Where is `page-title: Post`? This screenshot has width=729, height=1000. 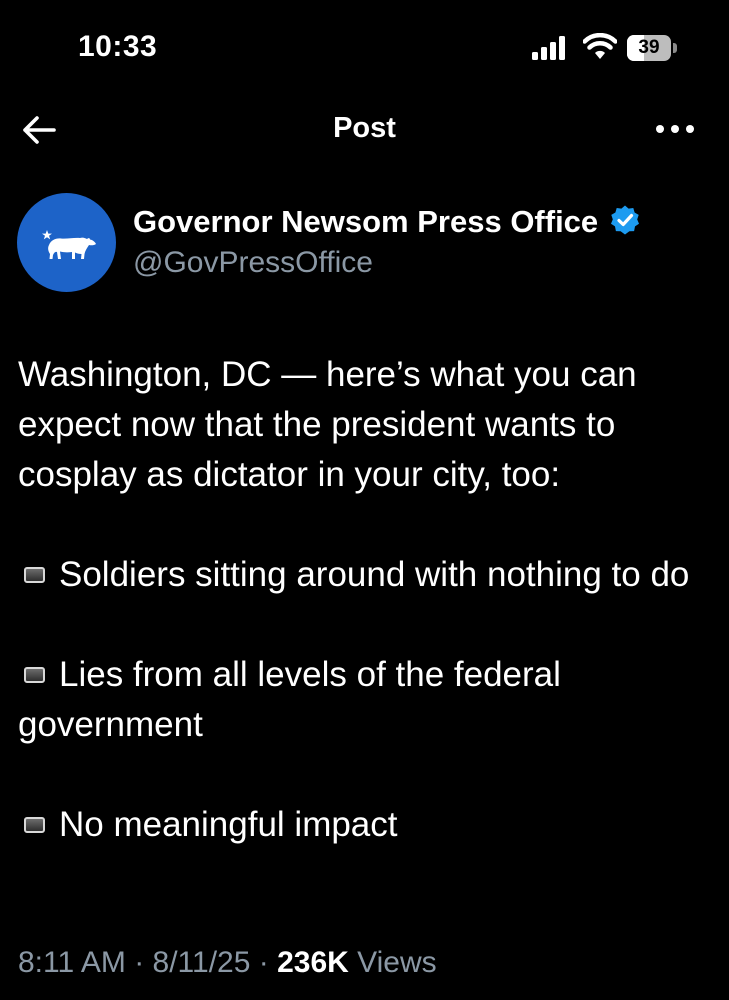 page-title: Post is located at coordinates (364, 128).